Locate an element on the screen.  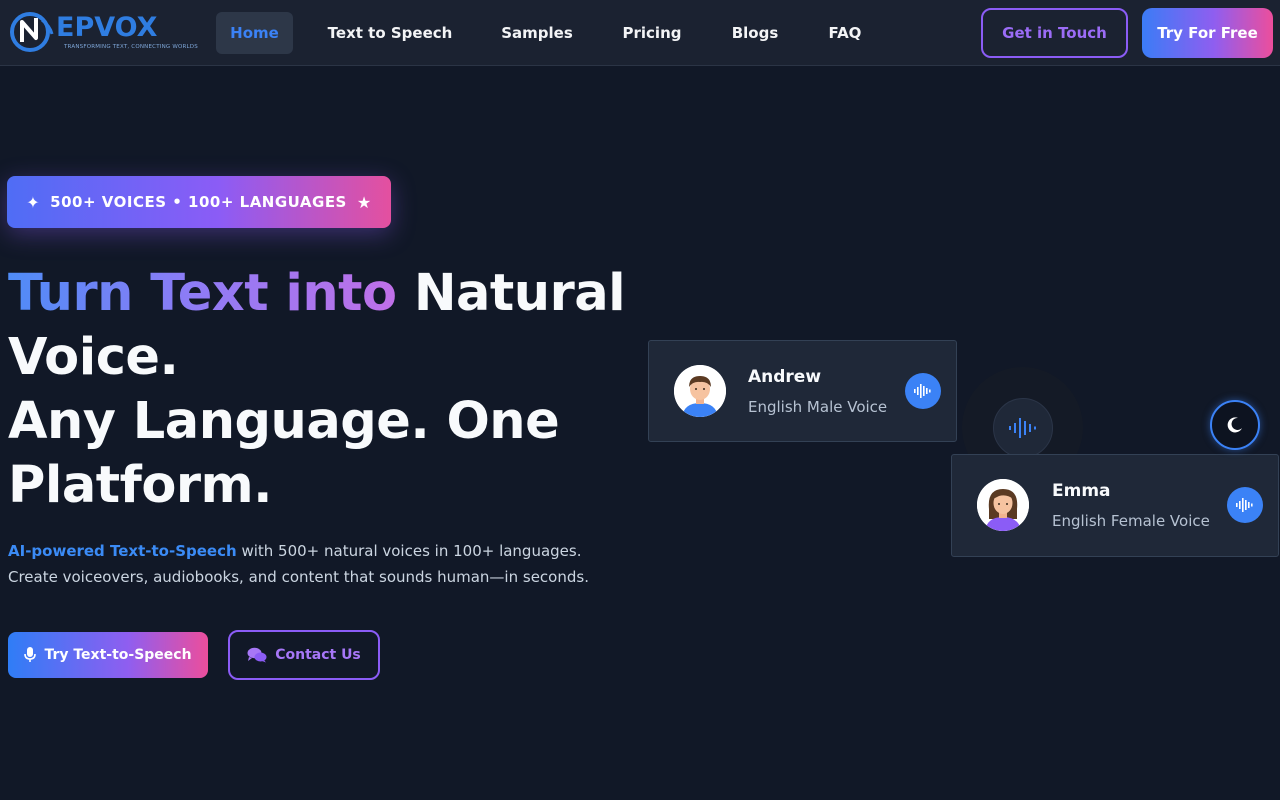
badge-text: 500+ VOICES • 100+ LANGUAGES is located at coordinates (198, 202).